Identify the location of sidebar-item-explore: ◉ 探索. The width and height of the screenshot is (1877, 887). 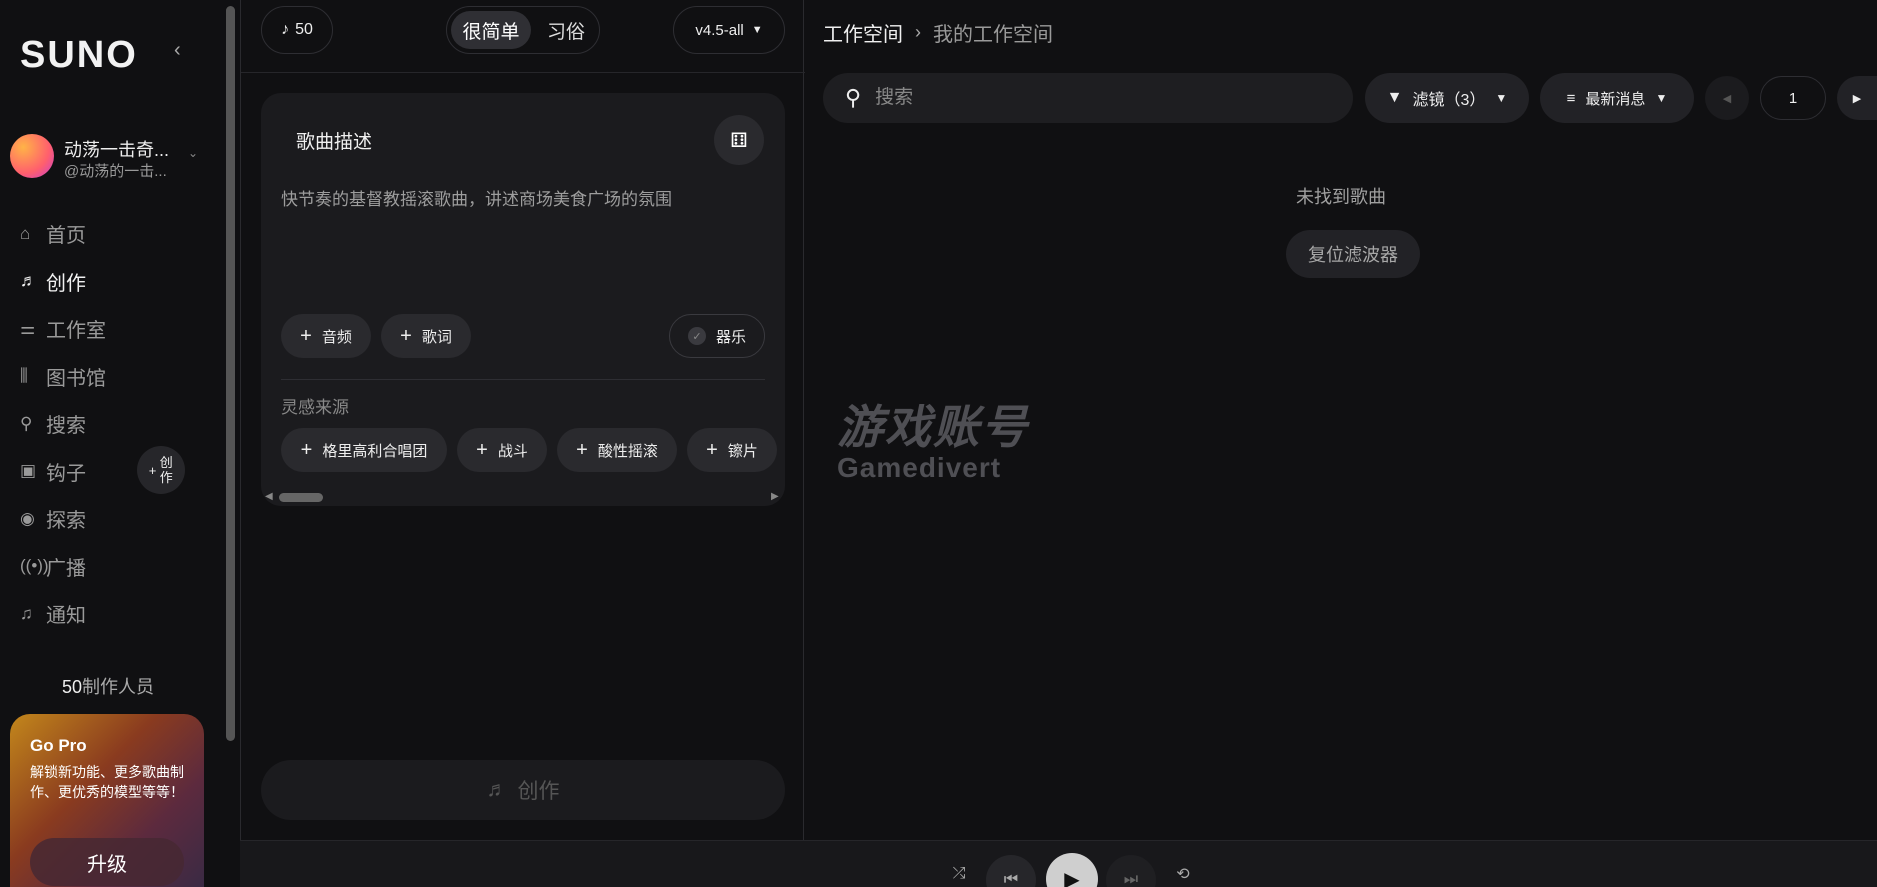
(115, 519).